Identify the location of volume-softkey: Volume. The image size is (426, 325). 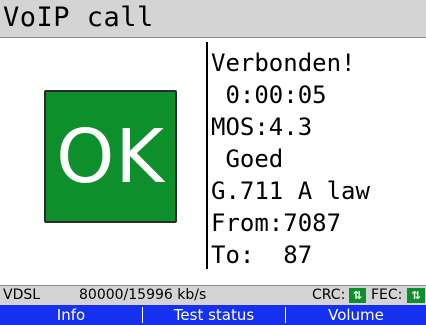
(356, 315).